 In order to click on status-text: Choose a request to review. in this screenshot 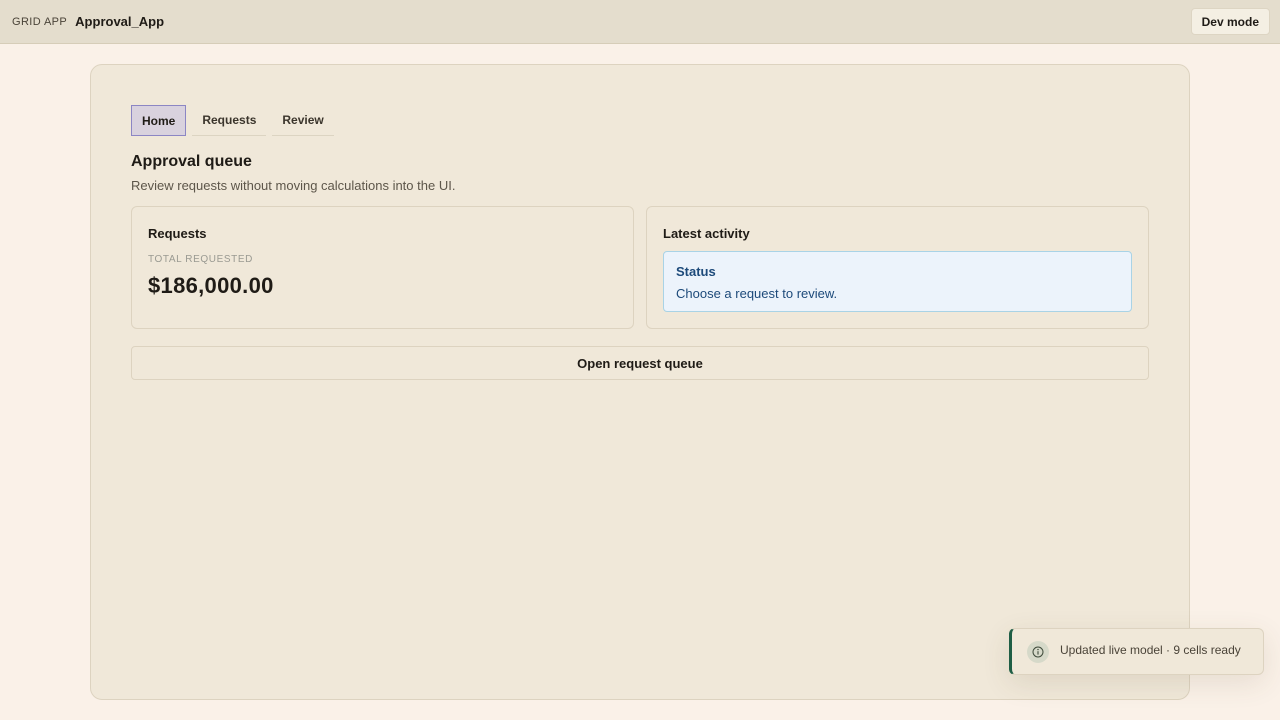, I will do `click(757, 293)`.